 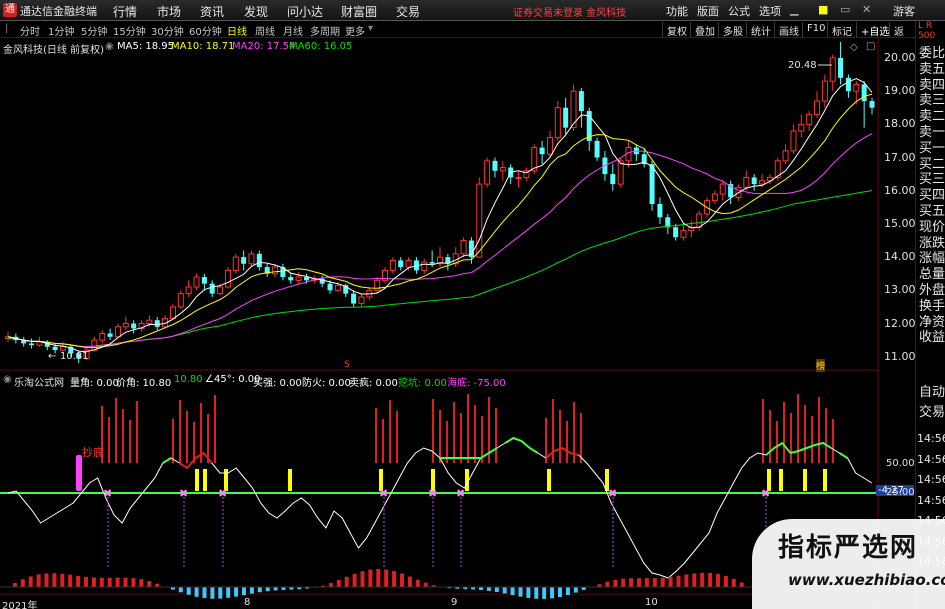 What do you see at coordinates (94, 383) in the screenshot?
I see `ind-item-0: 量角: 0.00` at bounding box center [94, 383].